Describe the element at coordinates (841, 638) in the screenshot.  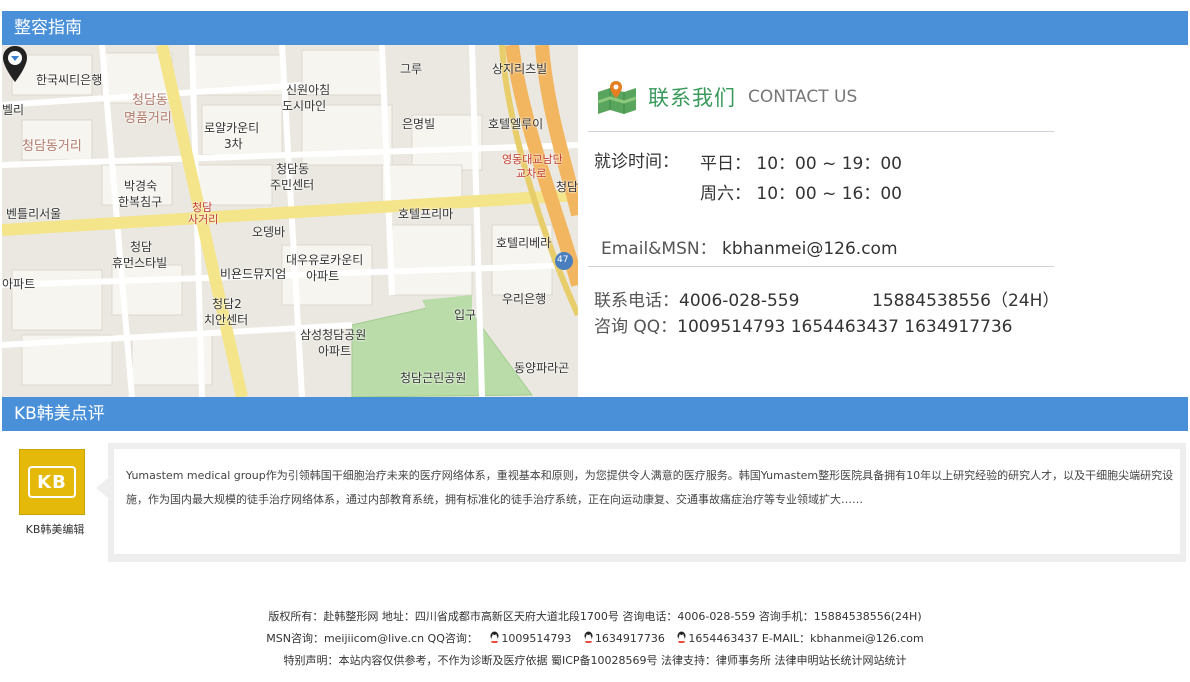
I see `footer-email: E-MAIL：kbhanmei@126.com` at that location.